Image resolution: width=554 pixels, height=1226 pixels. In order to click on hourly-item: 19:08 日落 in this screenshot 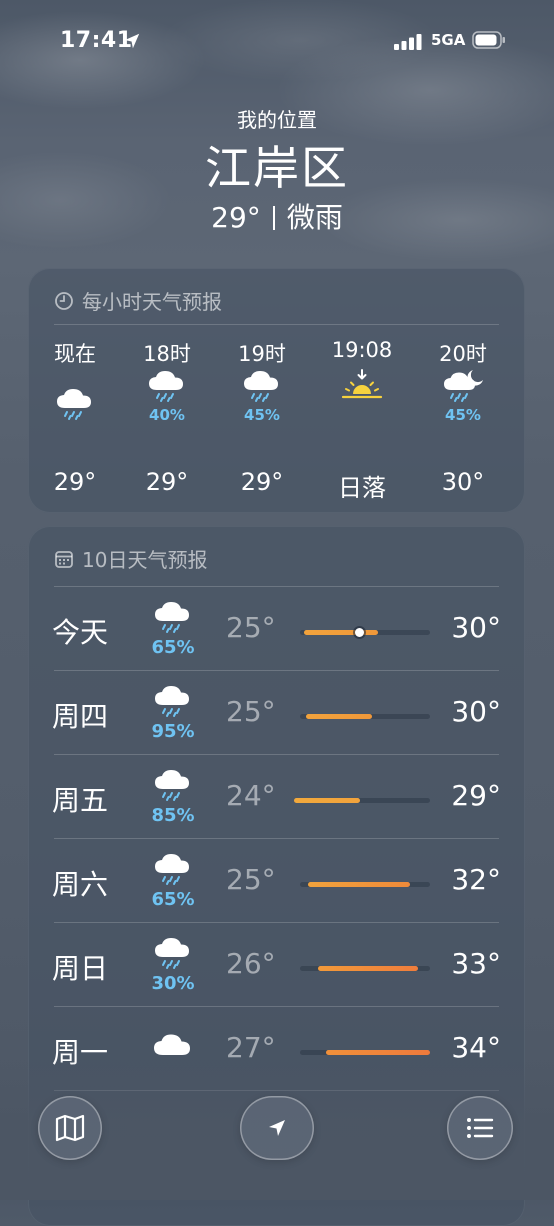, I will do `click(362, 420)`.